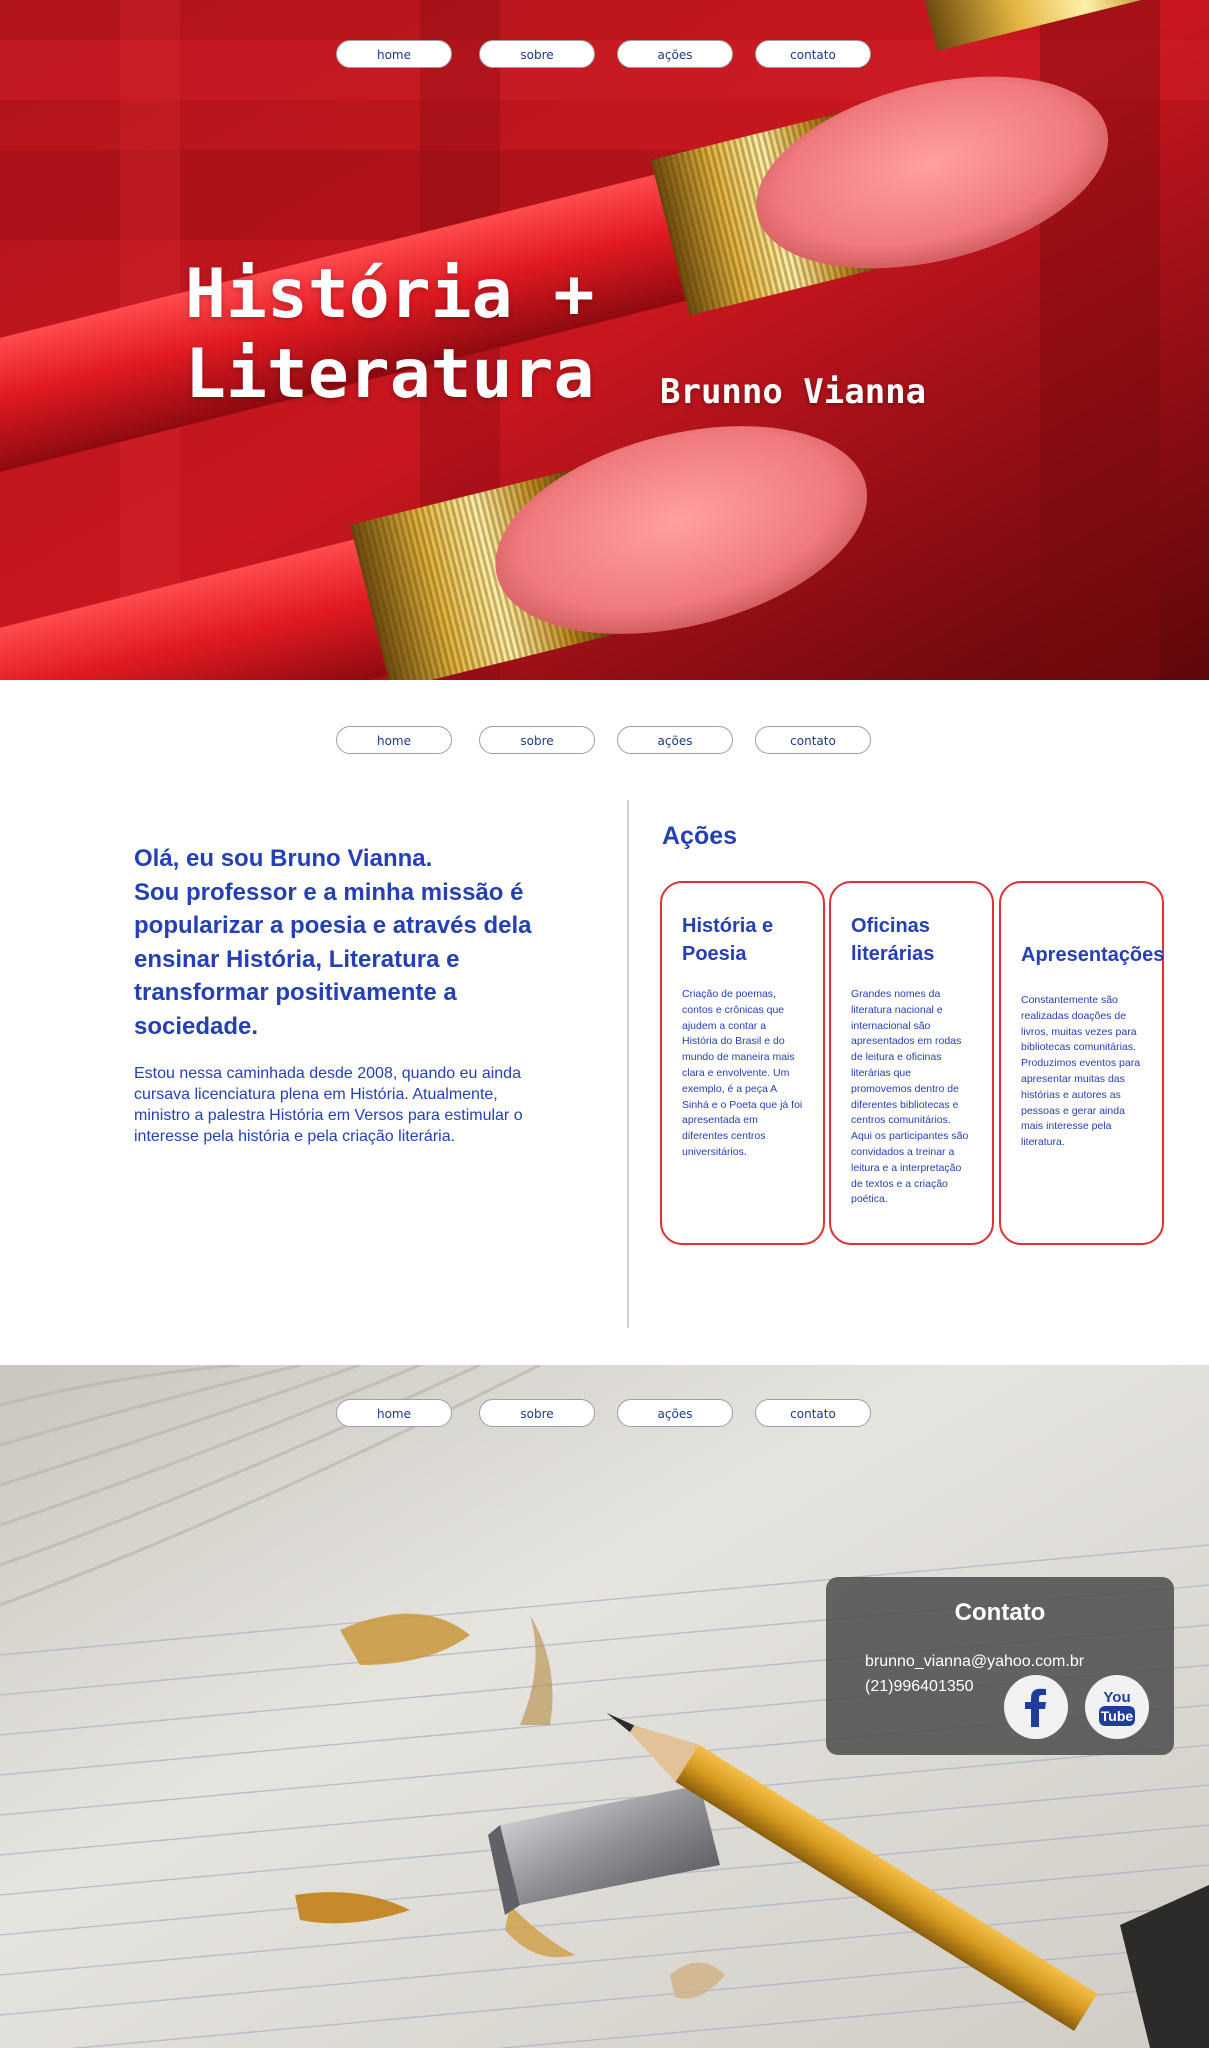 The width and height of the screenshot is (1209, 2048). What do you see at coordinates (728, 940) in the screenshot?
I see `card-title: História e Poesia` at bounding box center [728, 940].